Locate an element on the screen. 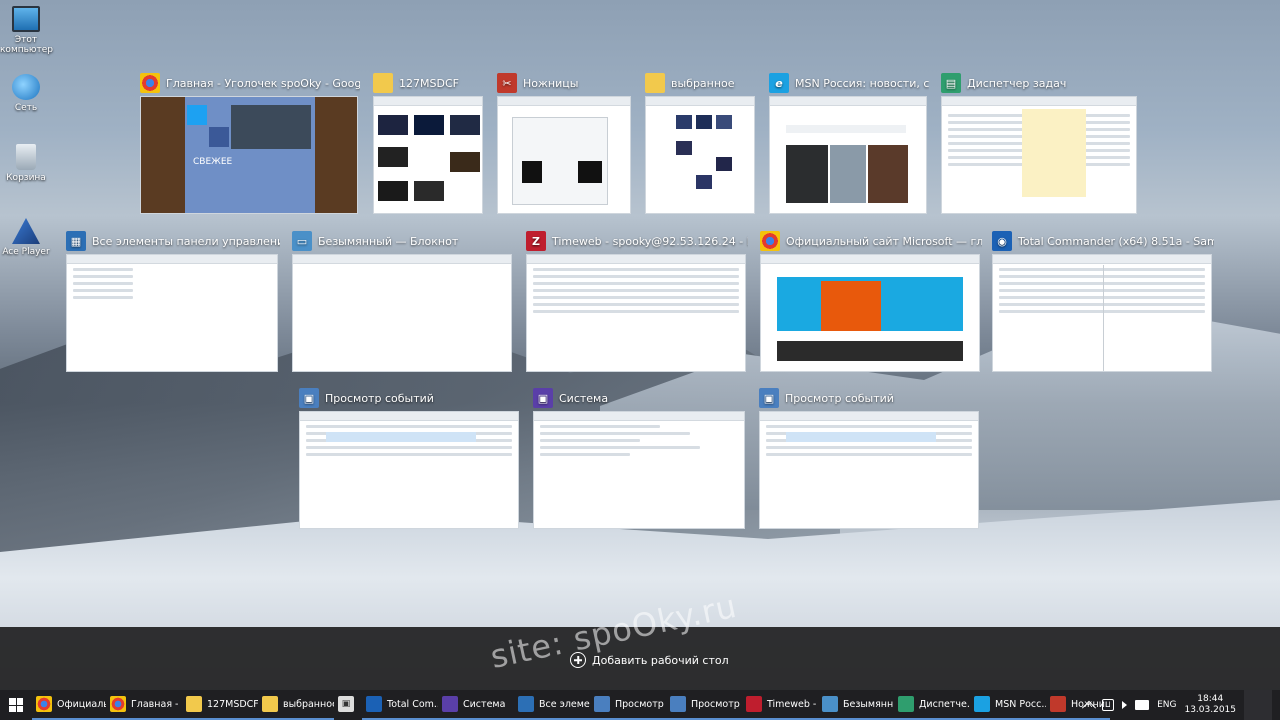 Image resolution: width=1280 pixels, height=720 pixels. desktop-icon-label: Этот компьютер is located at coordinates (26, 45).